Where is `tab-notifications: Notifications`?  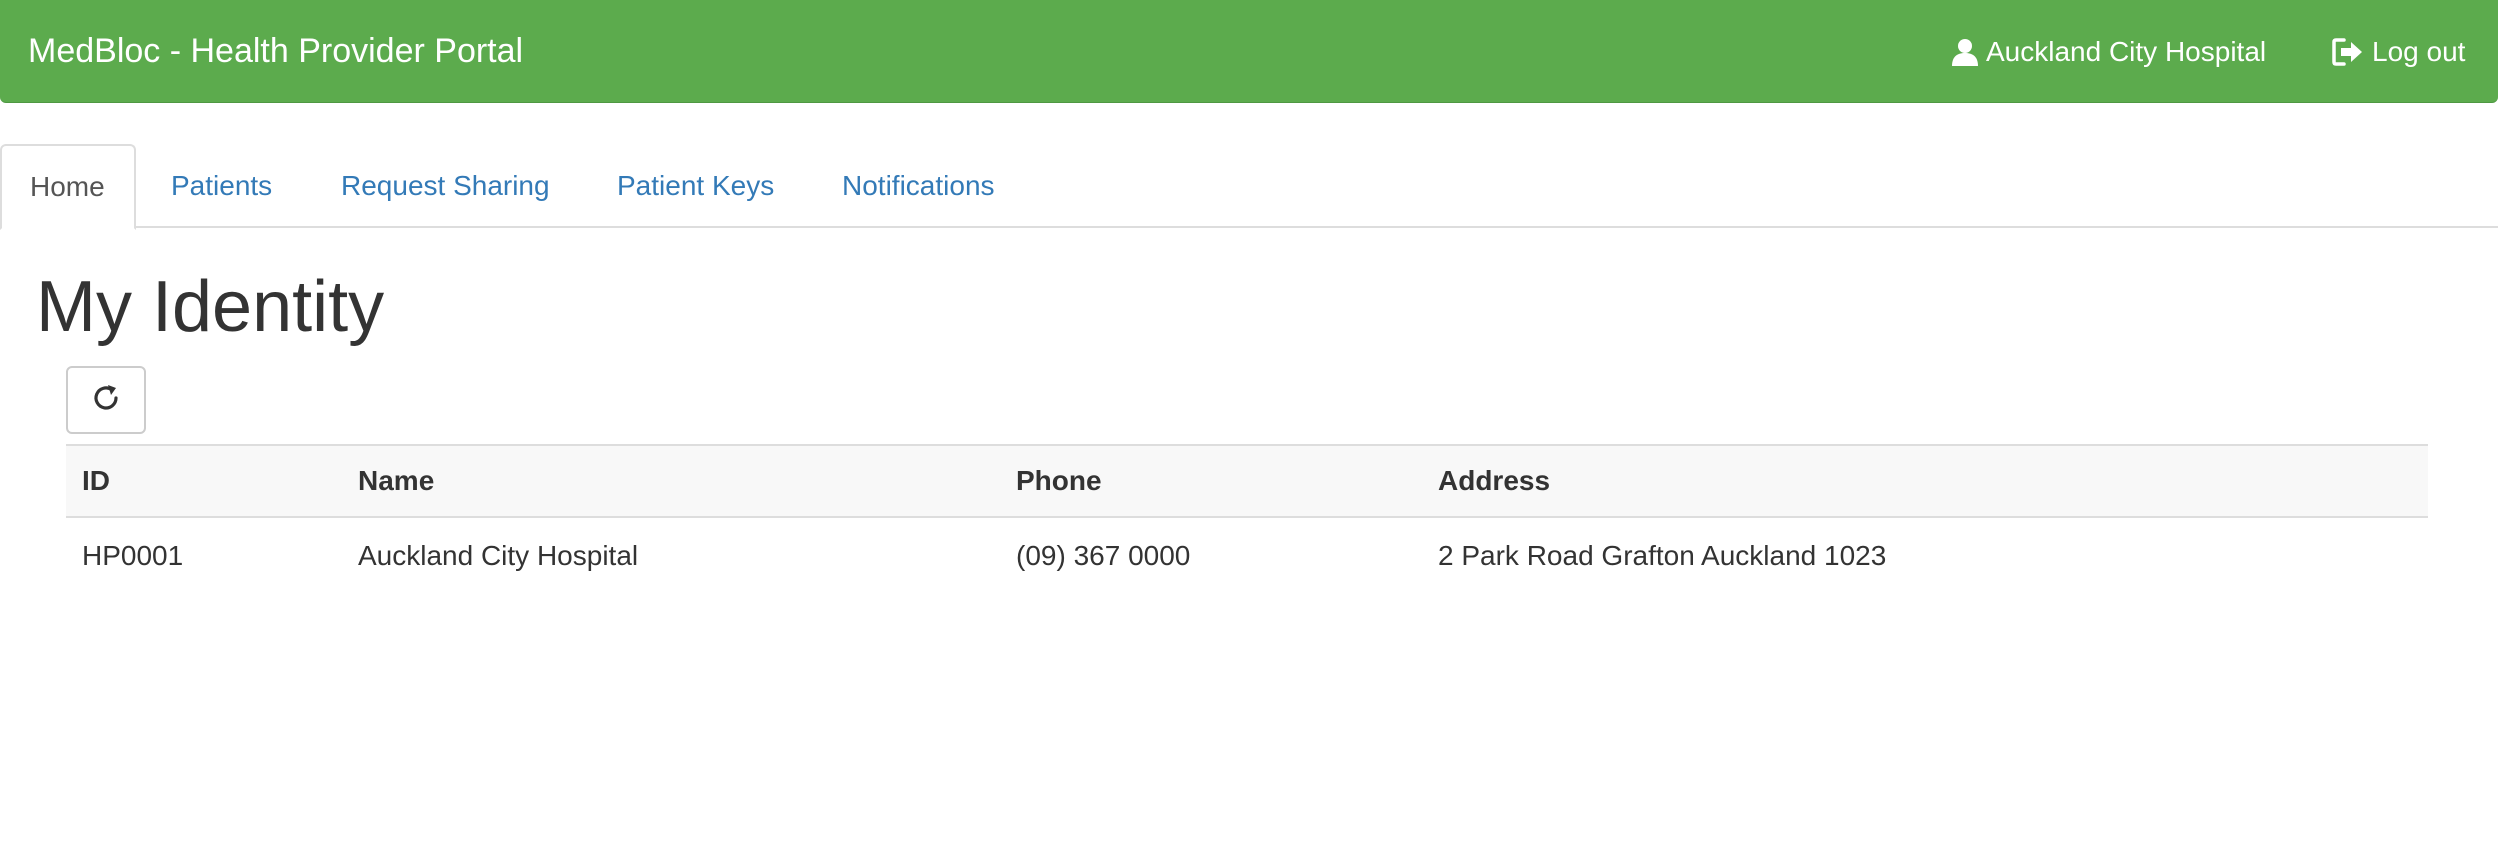 tab-notifications: Notifications is located at coordinates (918, 186).